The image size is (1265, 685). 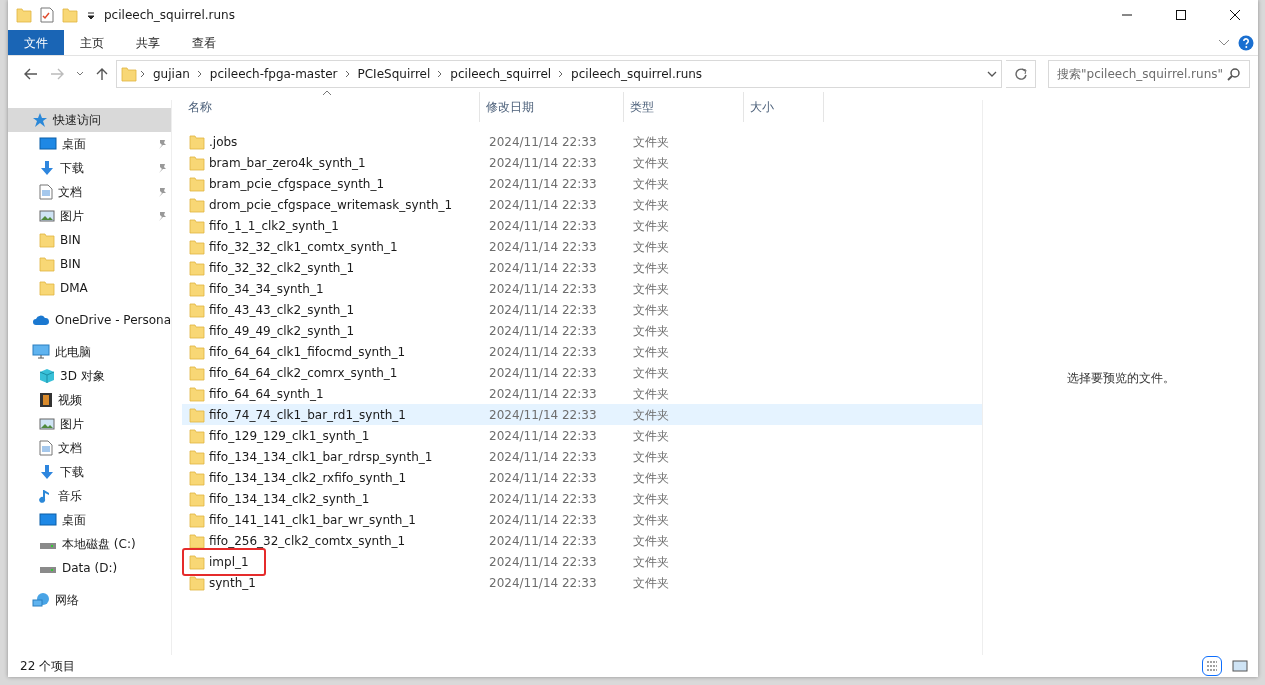 What do you see at coordinates (229, 562) in the screenshot?
I see `file-name: impl_1` at bounding box center [229, 562].